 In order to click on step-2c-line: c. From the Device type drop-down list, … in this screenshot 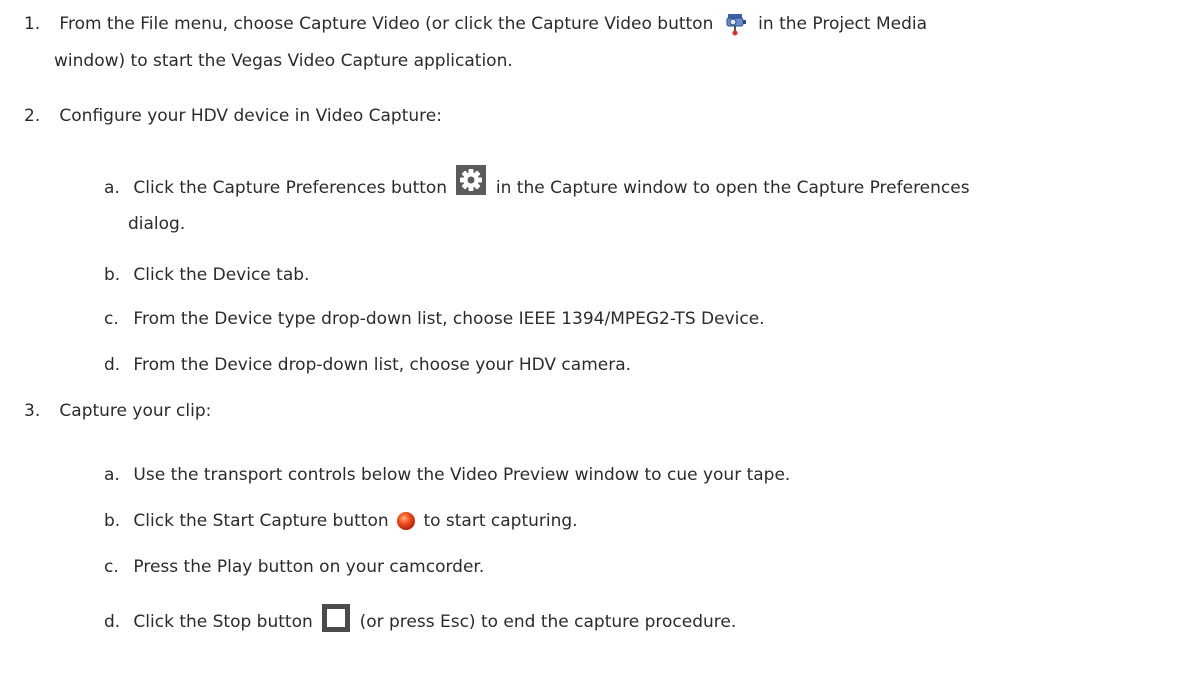, I will do `click(434, 319)`.